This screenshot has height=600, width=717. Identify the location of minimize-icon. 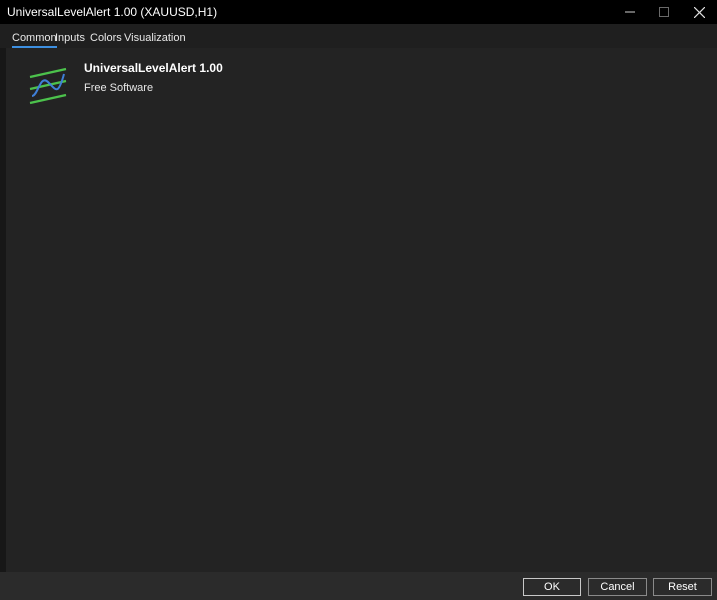
(630, 12).